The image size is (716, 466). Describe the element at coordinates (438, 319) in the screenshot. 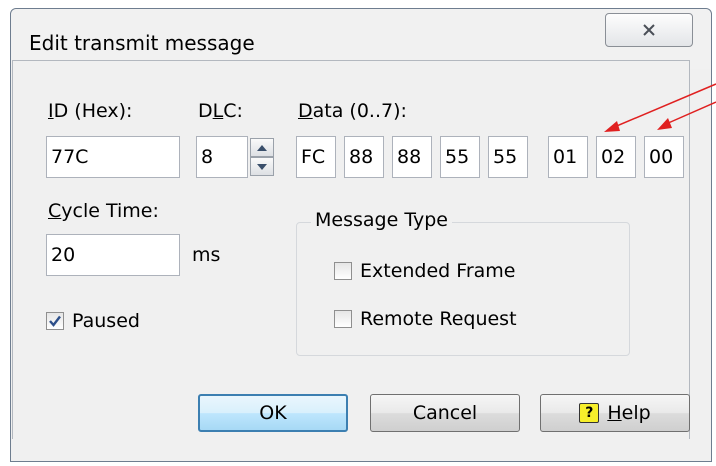

I see `remote-request-label: Remote Request` at that location.